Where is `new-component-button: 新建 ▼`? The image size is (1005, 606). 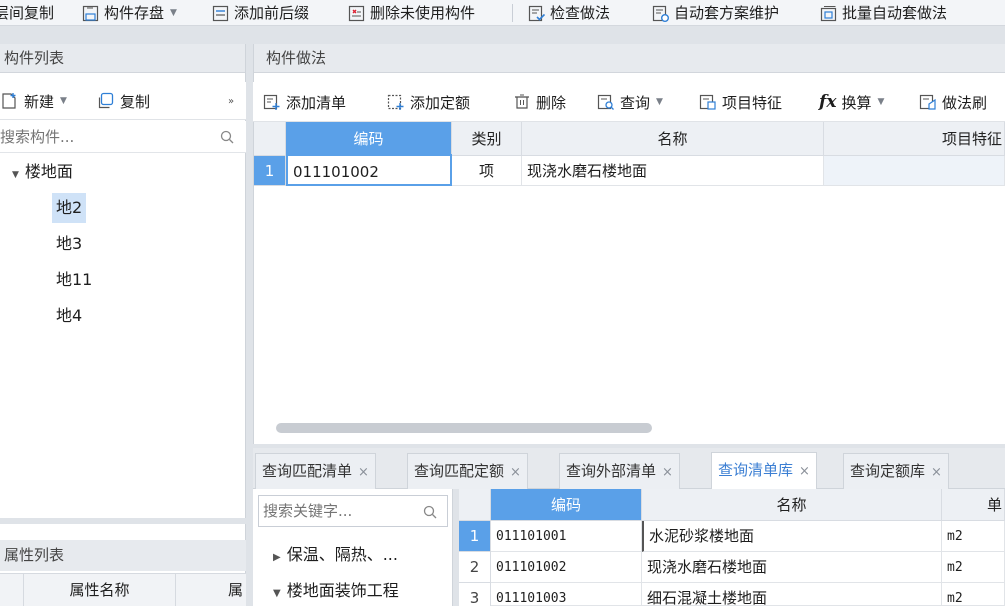 new-component-button: 新建 ▼ is located at coordinates (33, 101).